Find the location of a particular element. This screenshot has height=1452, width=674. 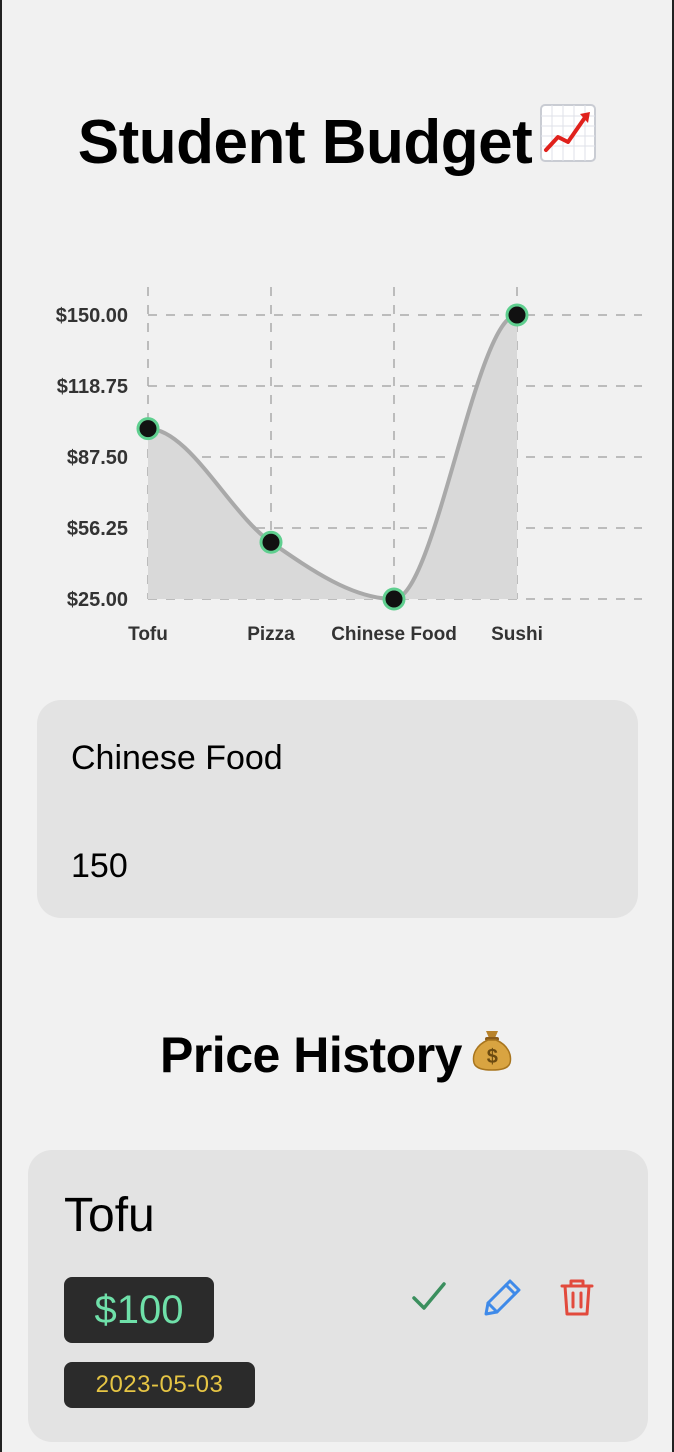

chart-y-axis: $25.00 $56.25 $87.50 $118.75 $150.00 is located at coordinates (92, 458).